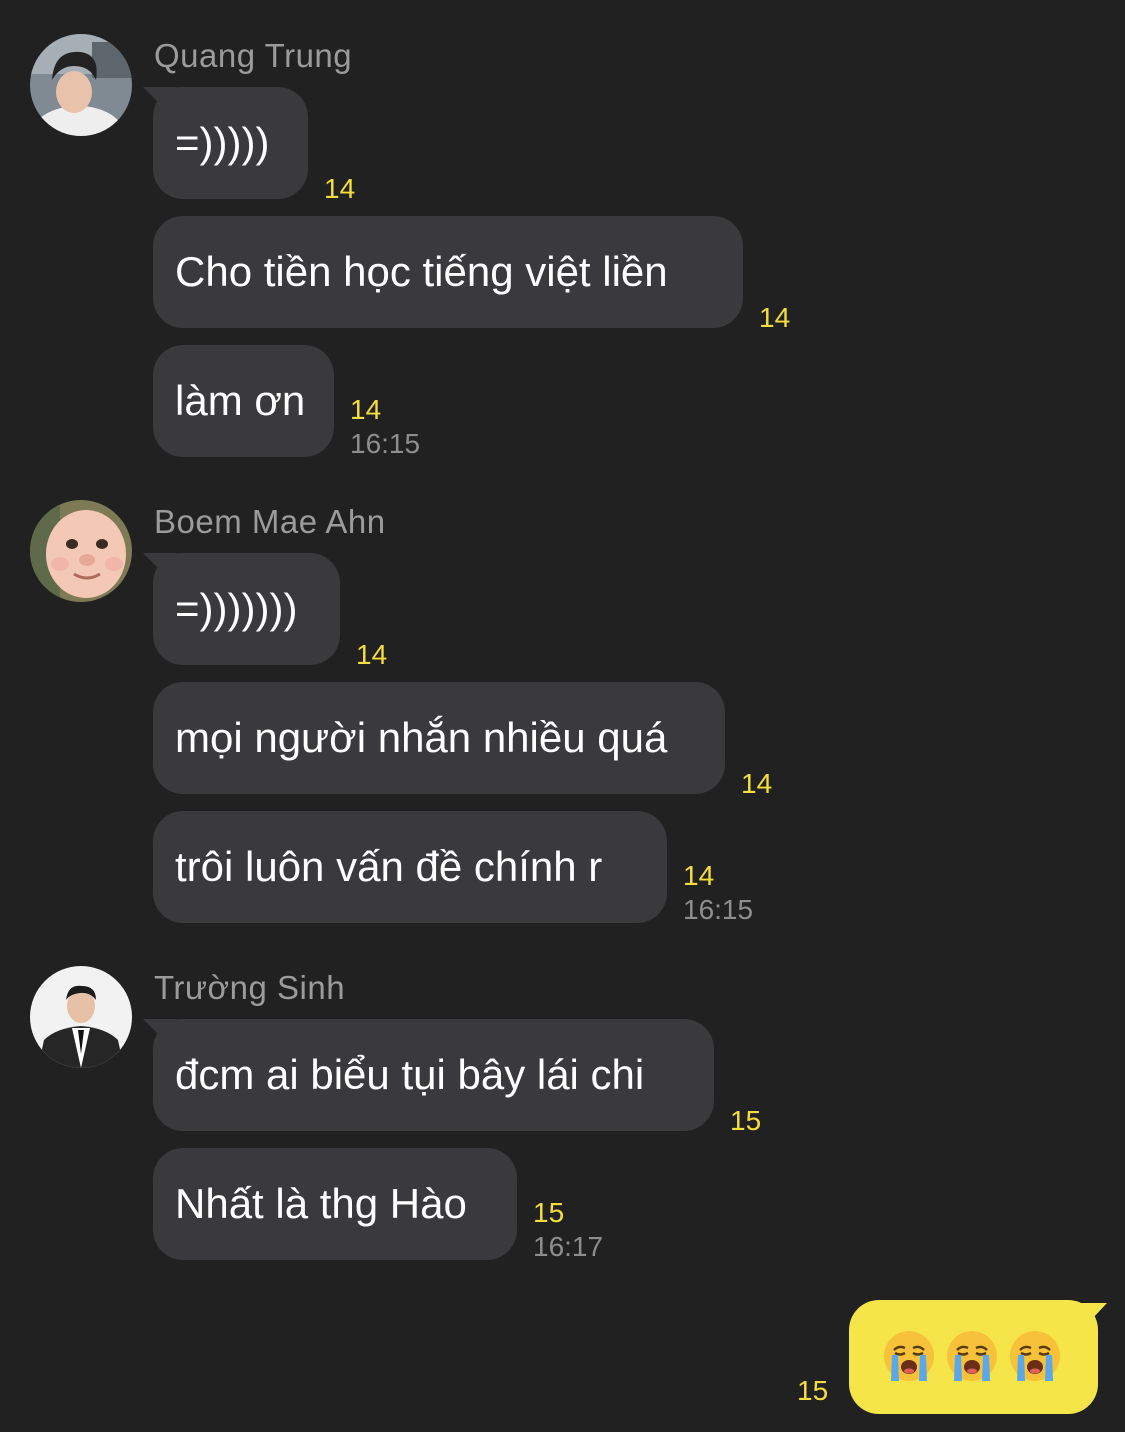  I want to click on baby-face-avatar-icon, so click(81, 551).